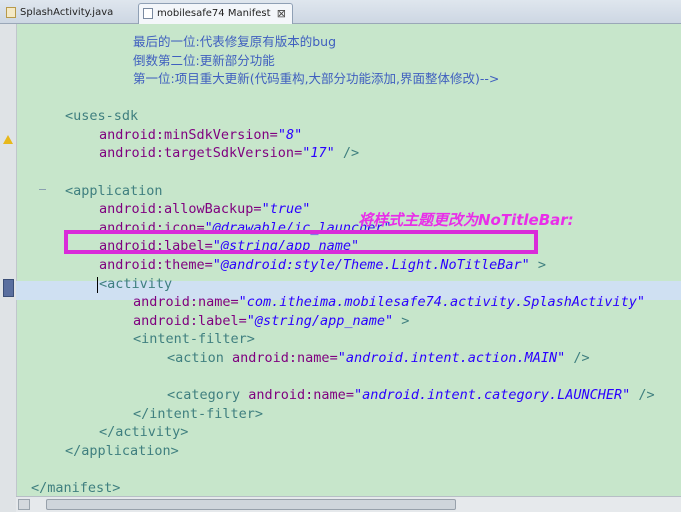  I want to click on highlight-box, so click(301, 242).